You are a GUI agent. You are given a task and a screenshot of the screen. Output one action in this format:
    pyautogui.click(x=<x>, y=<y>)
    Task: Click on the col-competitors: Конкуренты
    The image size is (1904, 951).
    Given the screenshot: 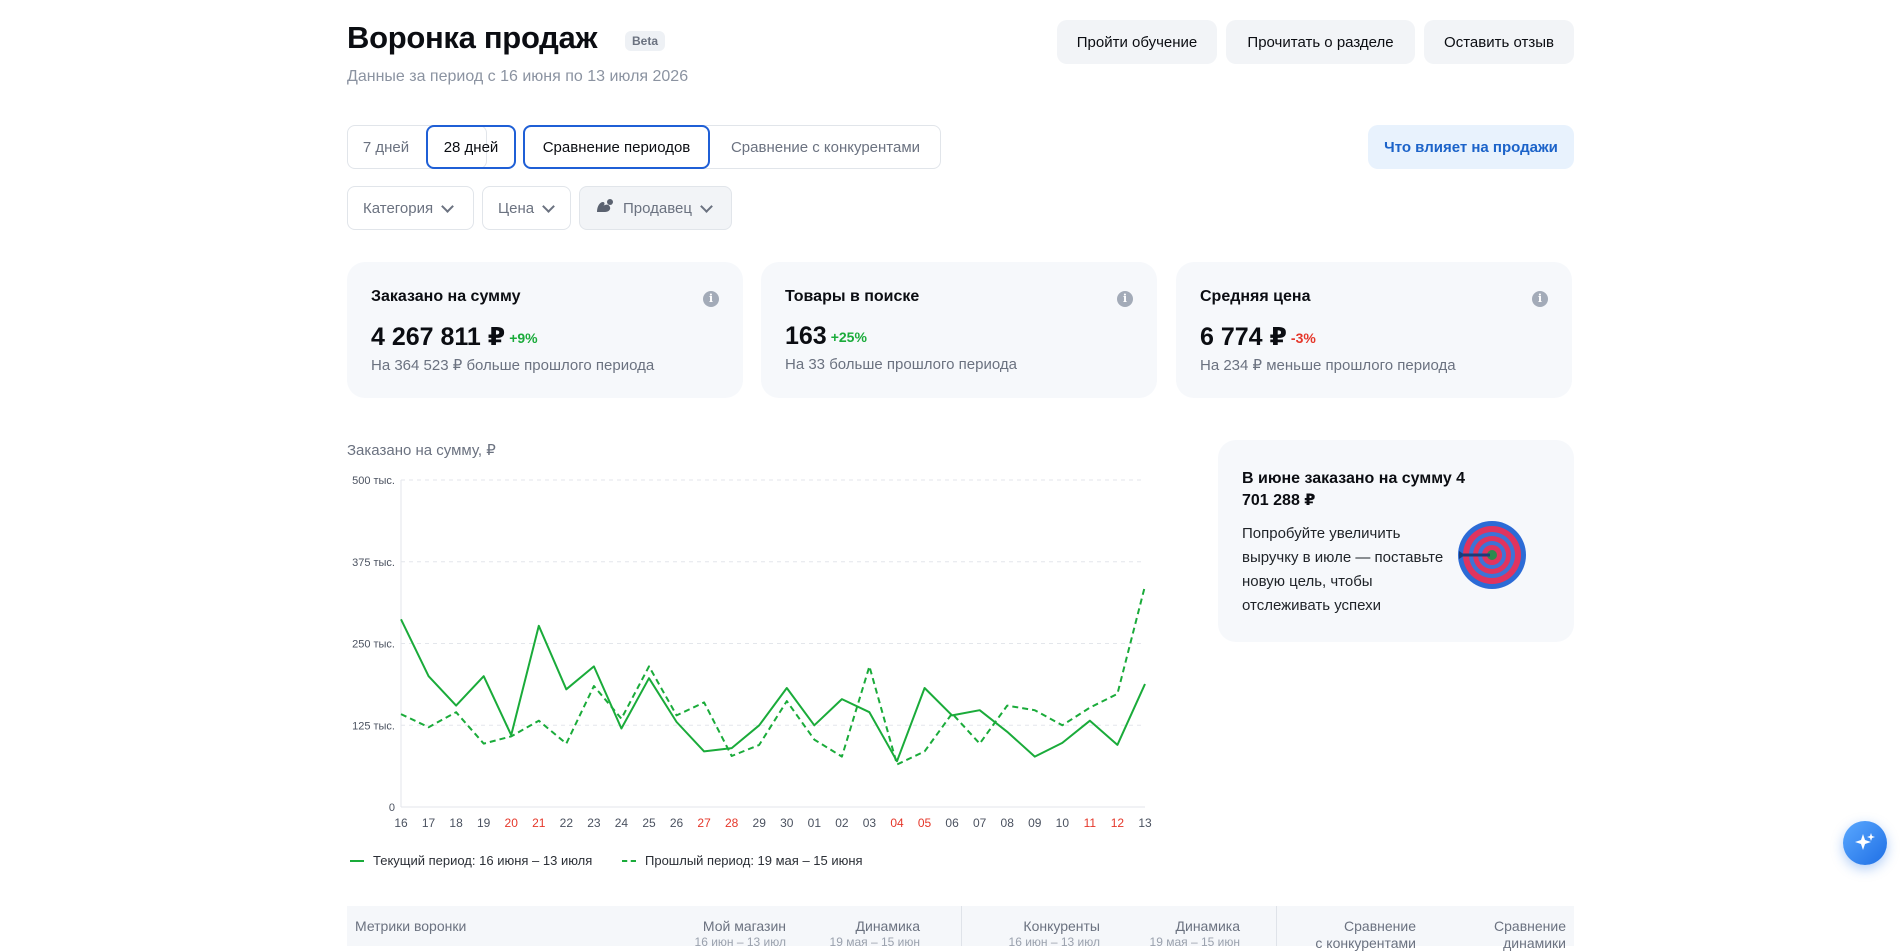 What is the action you would take?
    pyautogui.click(x=1061, y=926)
    